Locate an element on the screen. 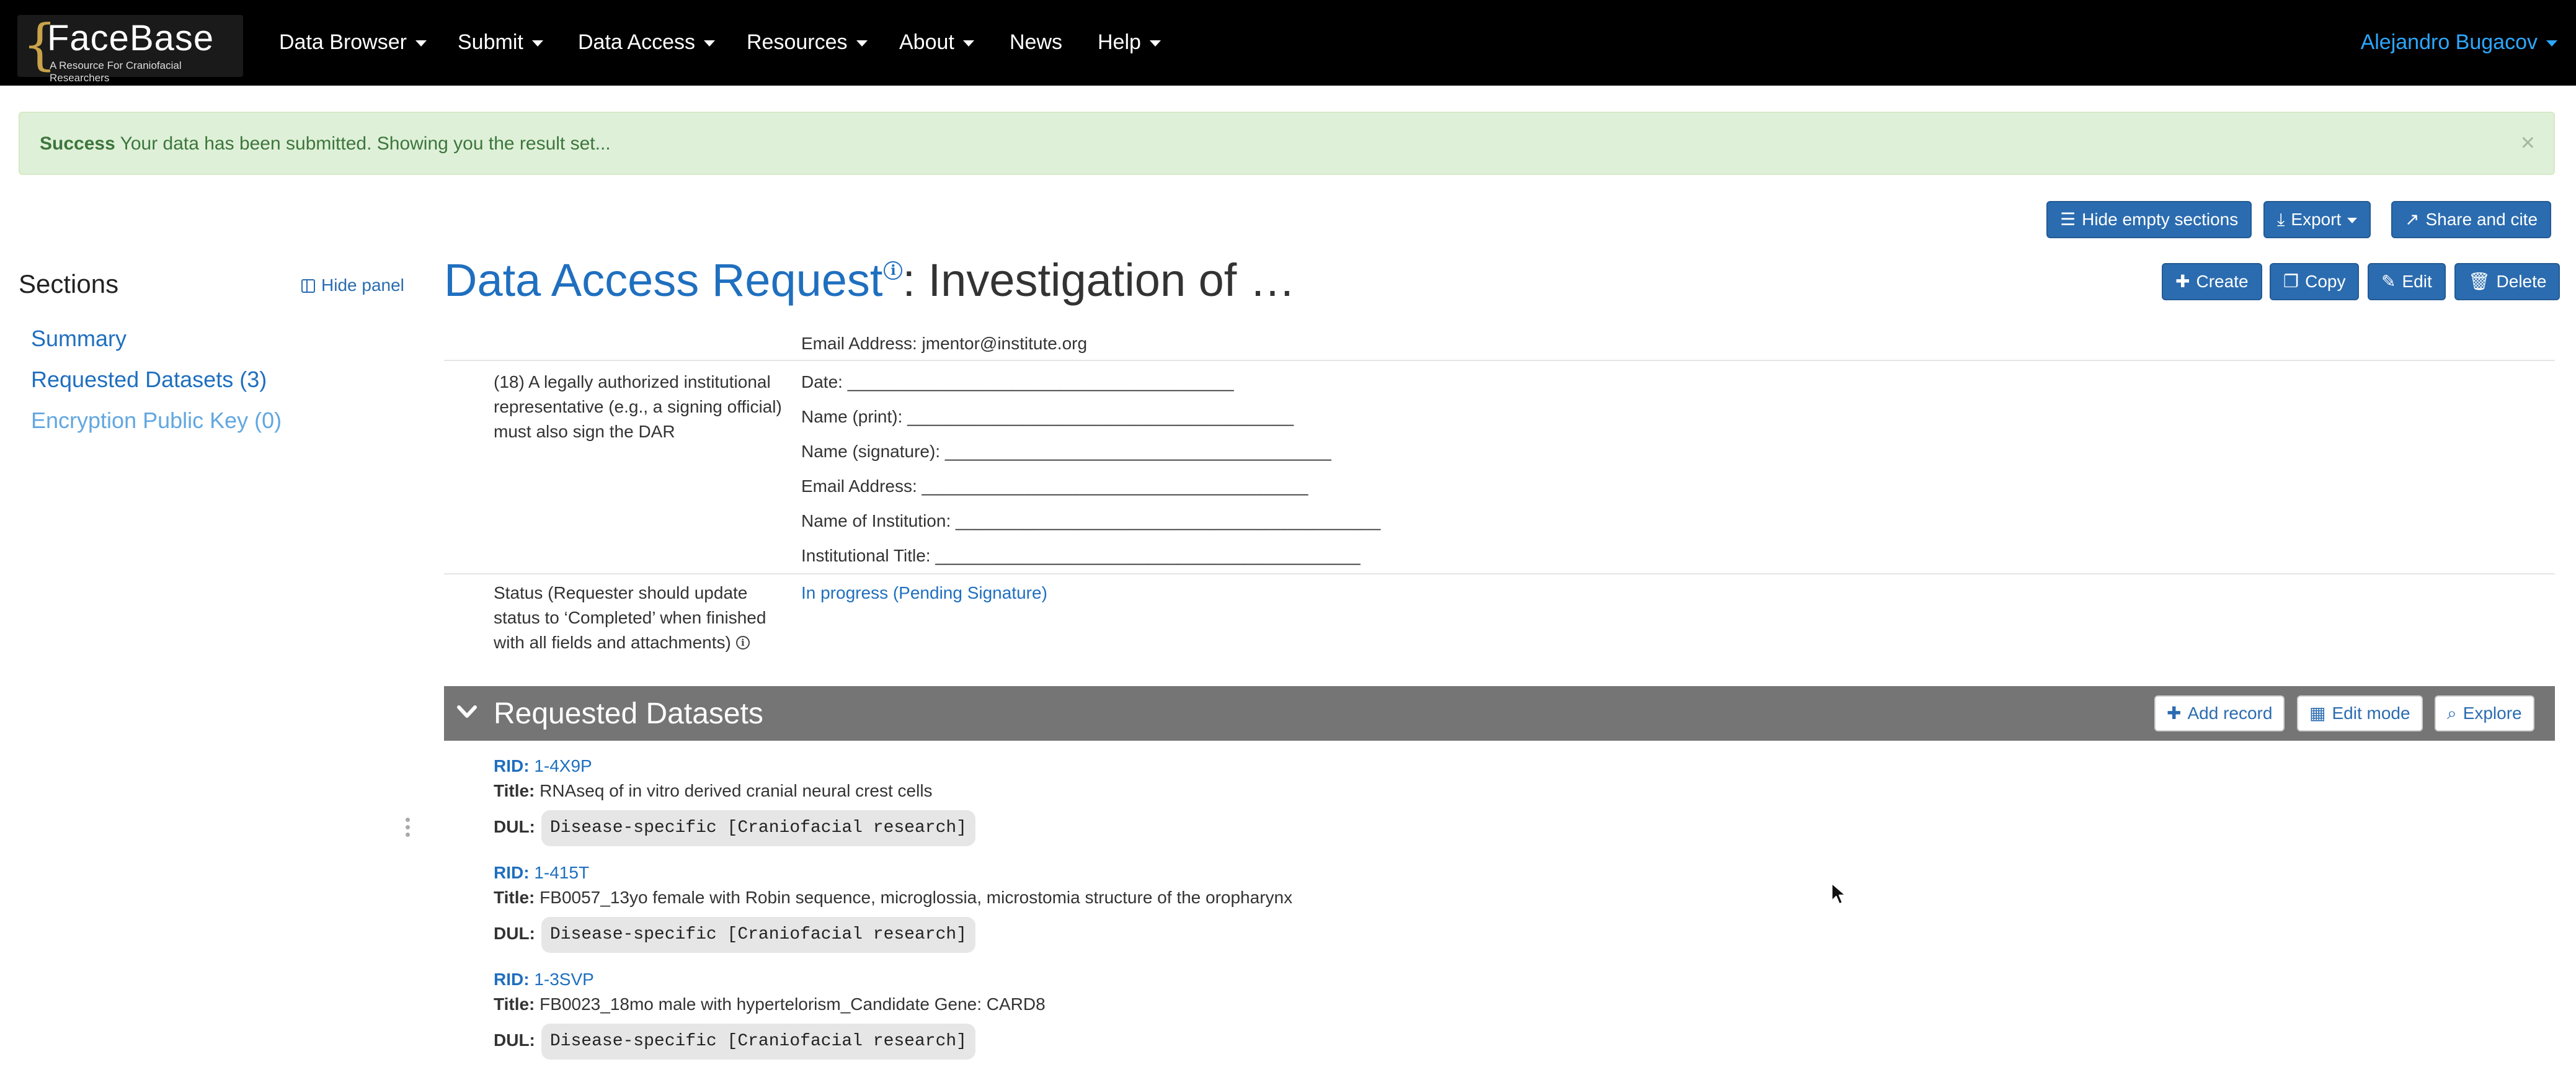  export-icon: ⤓ is located at coordinates (2281, 219).